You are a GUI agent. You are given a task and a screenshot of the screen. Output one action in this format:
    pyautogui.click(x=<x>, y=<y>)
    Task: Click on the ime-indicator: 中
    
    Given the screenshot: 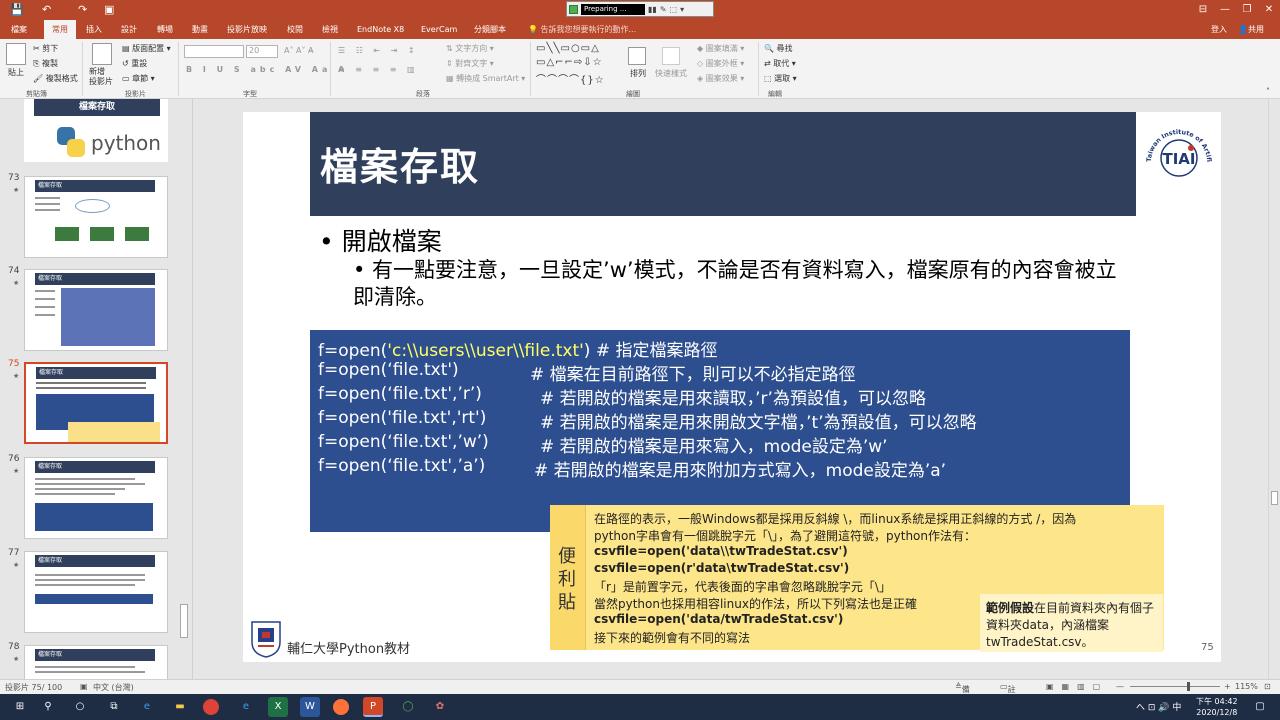 What is the action you would take?
    pyautogui.click(x=1176, y=708)
    